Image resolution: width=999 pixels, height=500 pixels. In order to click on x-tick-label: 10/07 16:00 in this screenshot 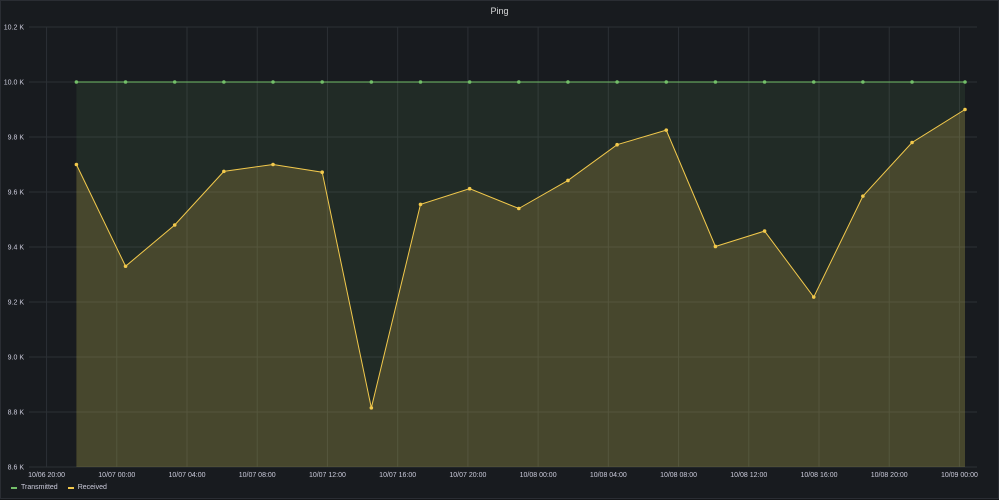, I will do `click(397, 475)`.